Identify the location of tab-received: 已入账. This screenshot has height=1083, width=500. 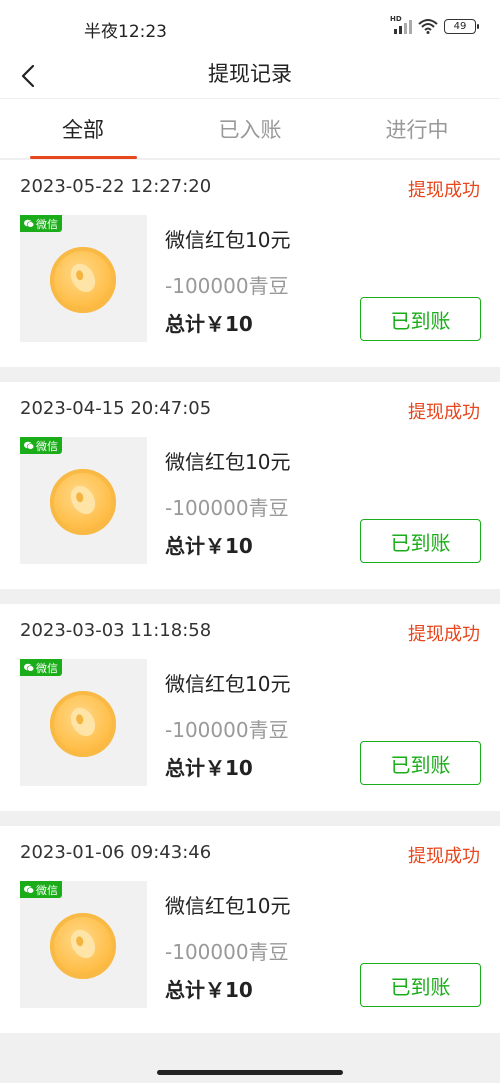
(250, 129).